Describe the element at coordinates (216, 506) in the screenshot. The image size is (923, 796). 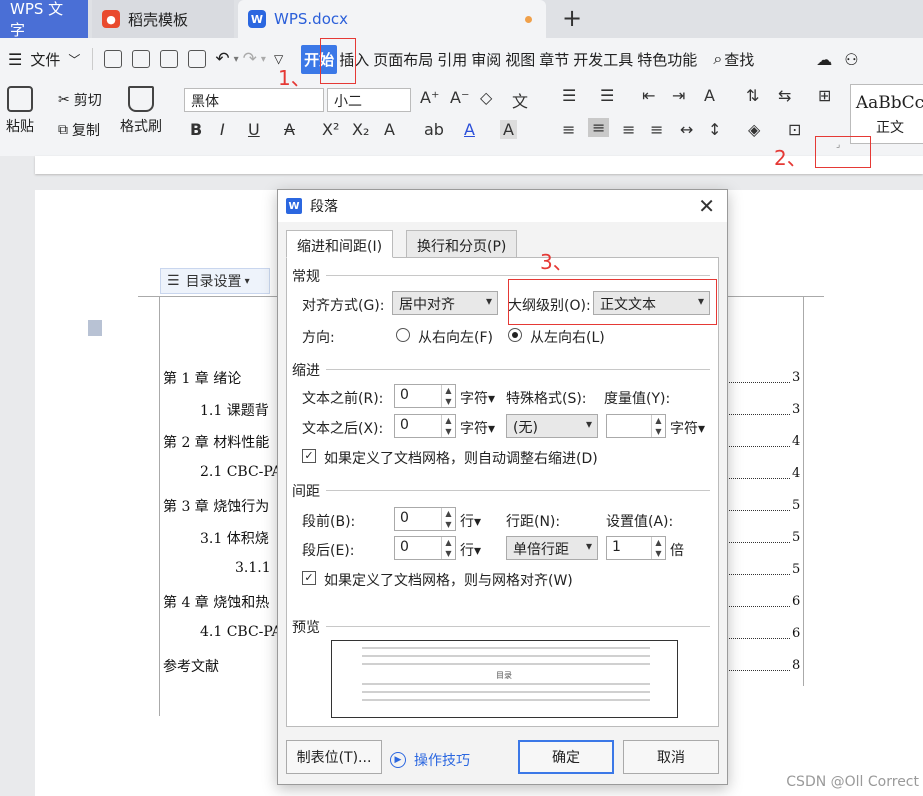
I see `toc-entry: 第 3 章 烧蚀行为` at that location.